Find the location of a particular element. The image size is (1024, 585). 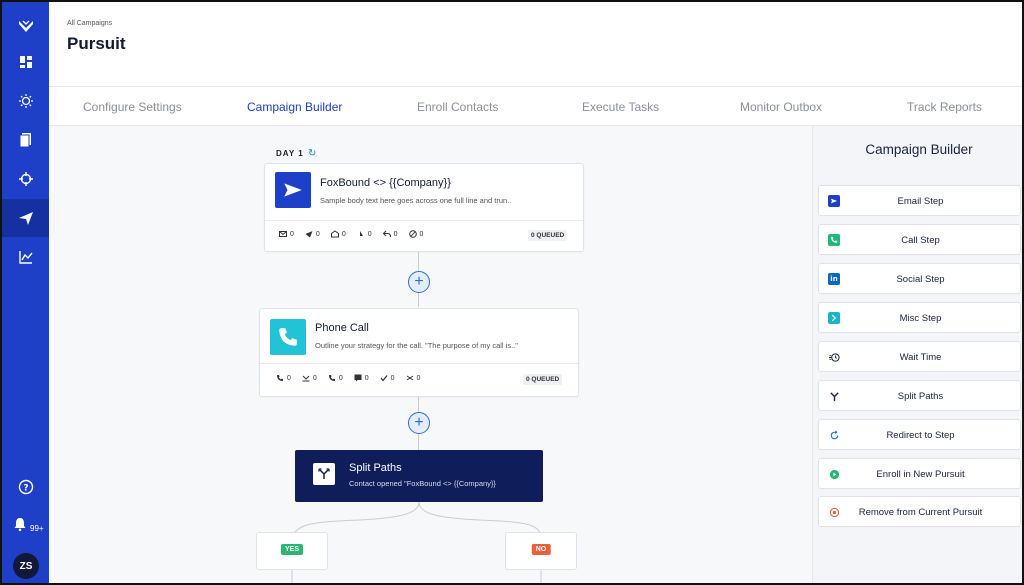

help-icon: ? is located at coordinates (25, 487).